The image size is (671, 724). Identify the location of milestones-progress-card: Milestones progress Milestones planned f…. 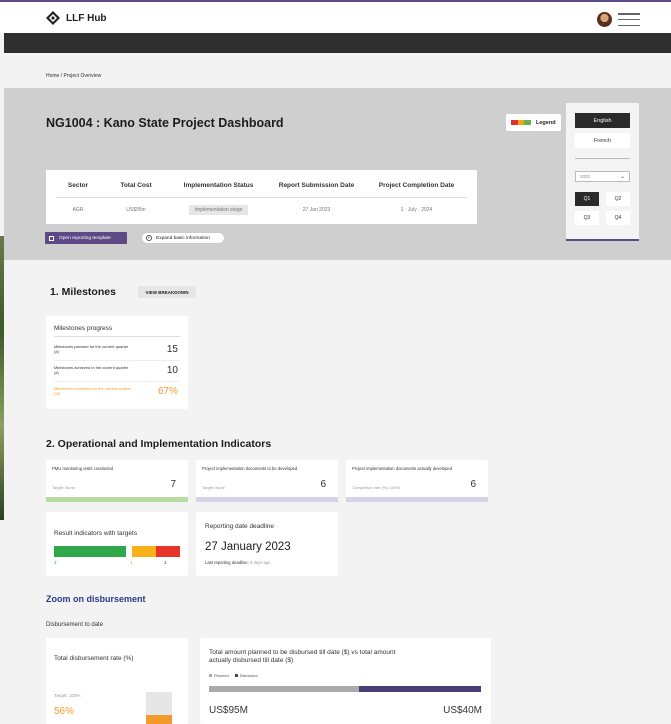
(117, 362).